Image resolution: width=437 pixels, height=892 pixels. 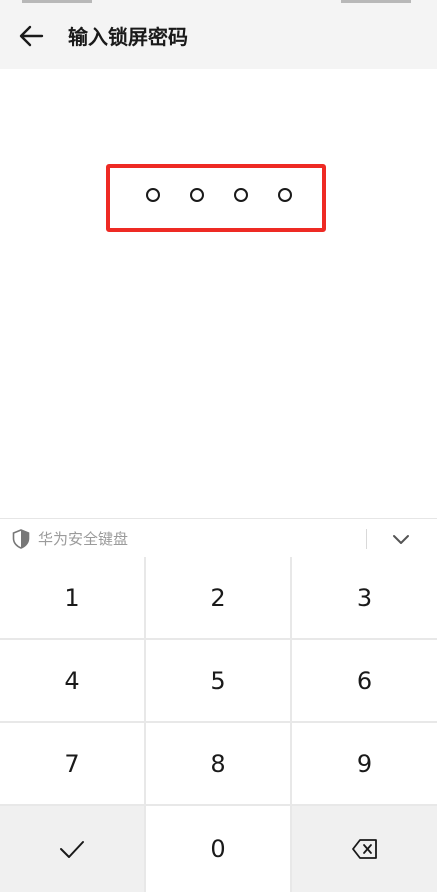 I want to click on status-bar-left-indicators, so click(x=57, y=1).